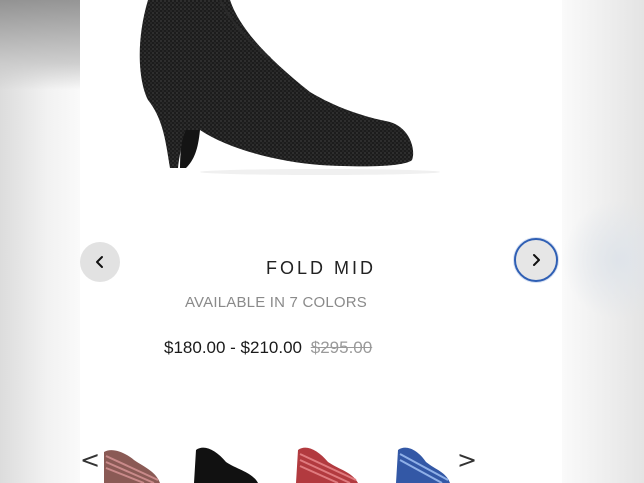  I want to click on background-blur-left, so click(40, 241).